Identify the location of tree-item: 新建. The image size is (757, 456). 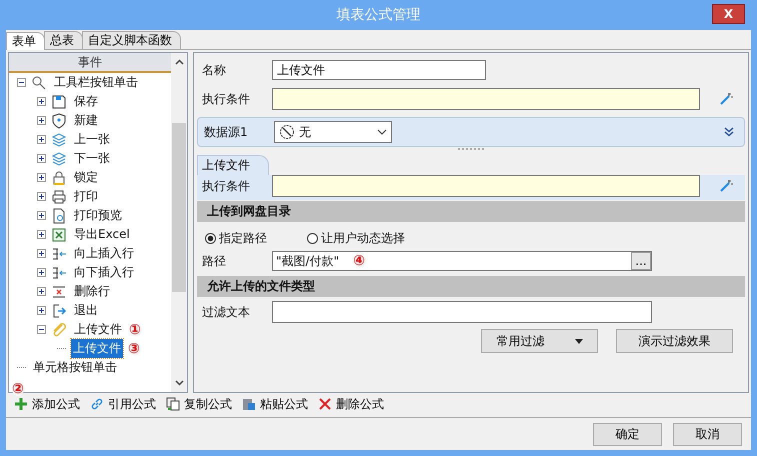
(86, 120).